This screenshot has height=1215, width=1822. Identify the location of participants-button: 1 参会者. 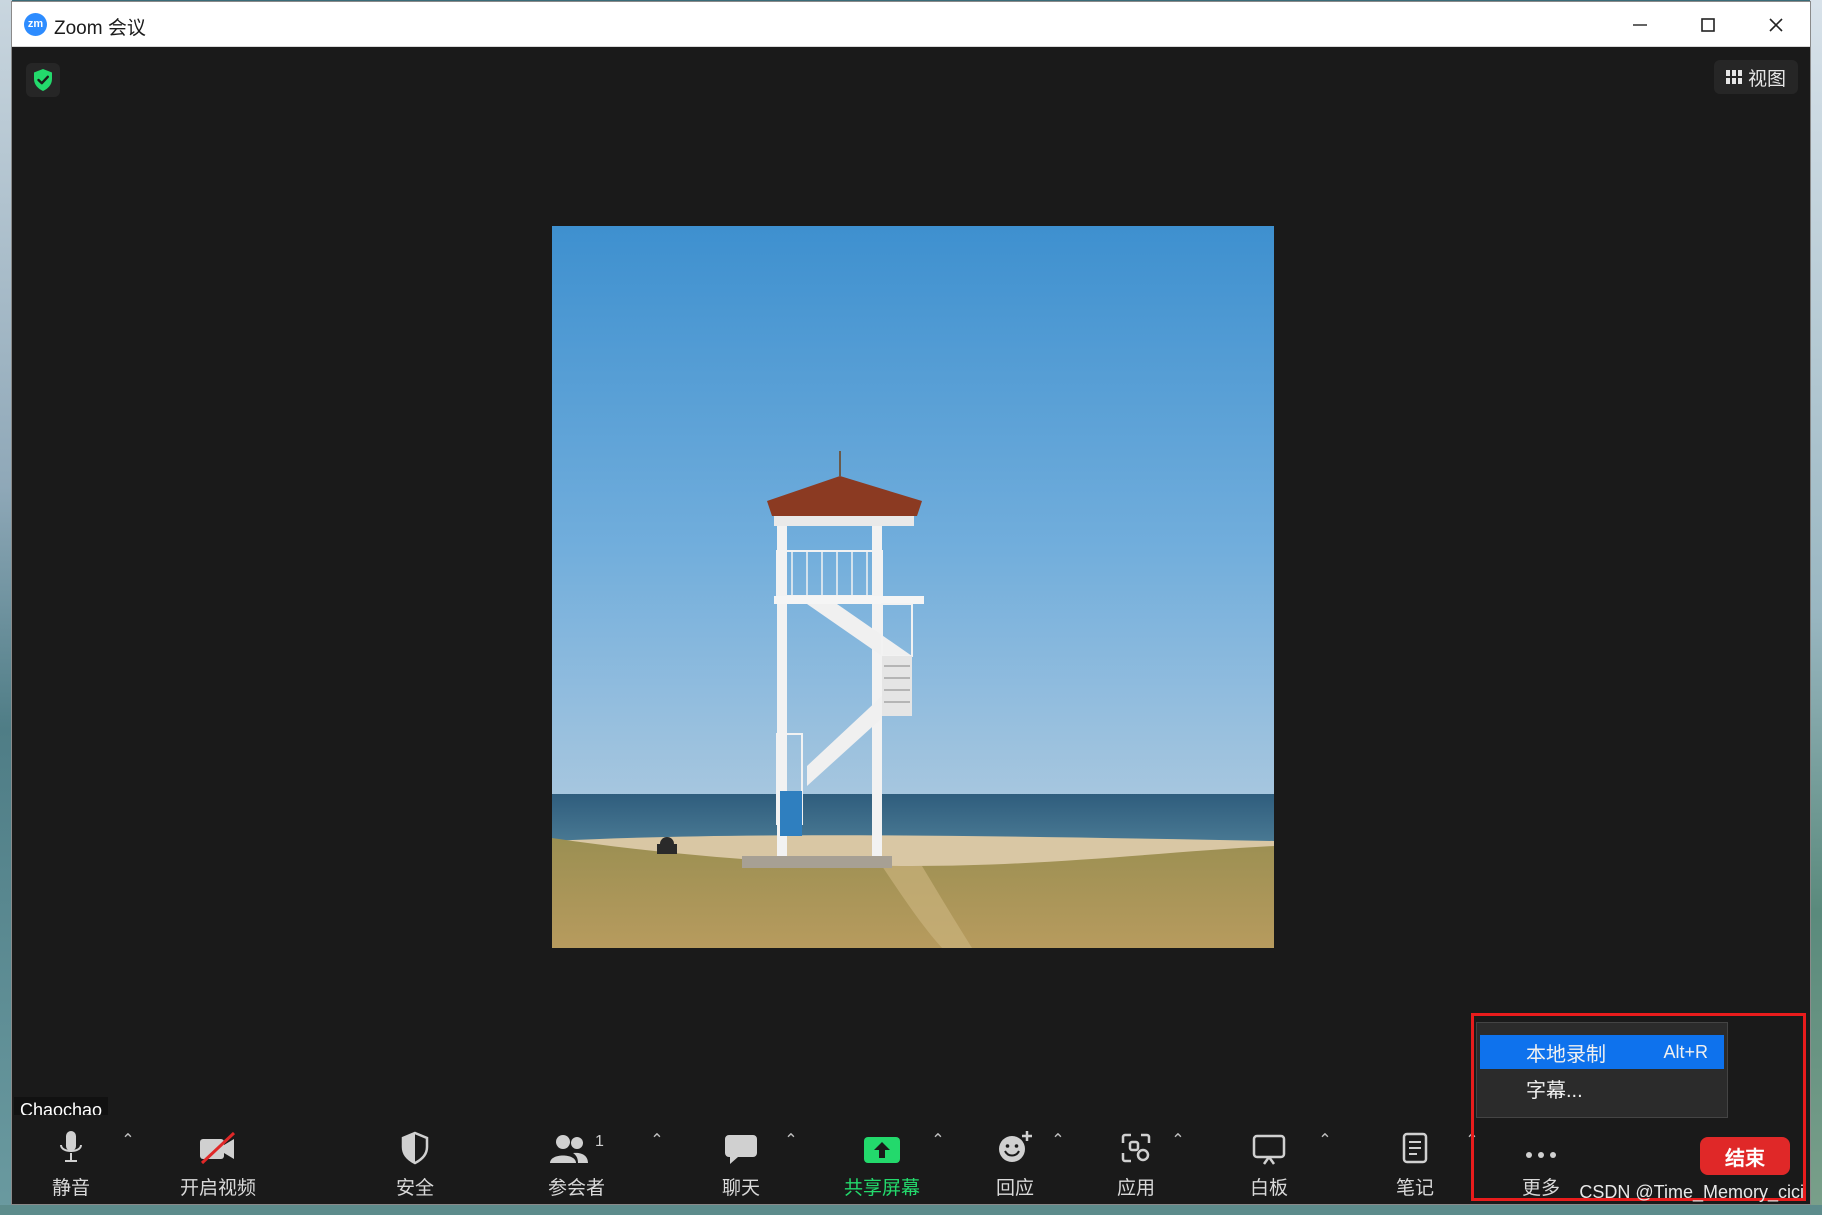
(576, 1159).